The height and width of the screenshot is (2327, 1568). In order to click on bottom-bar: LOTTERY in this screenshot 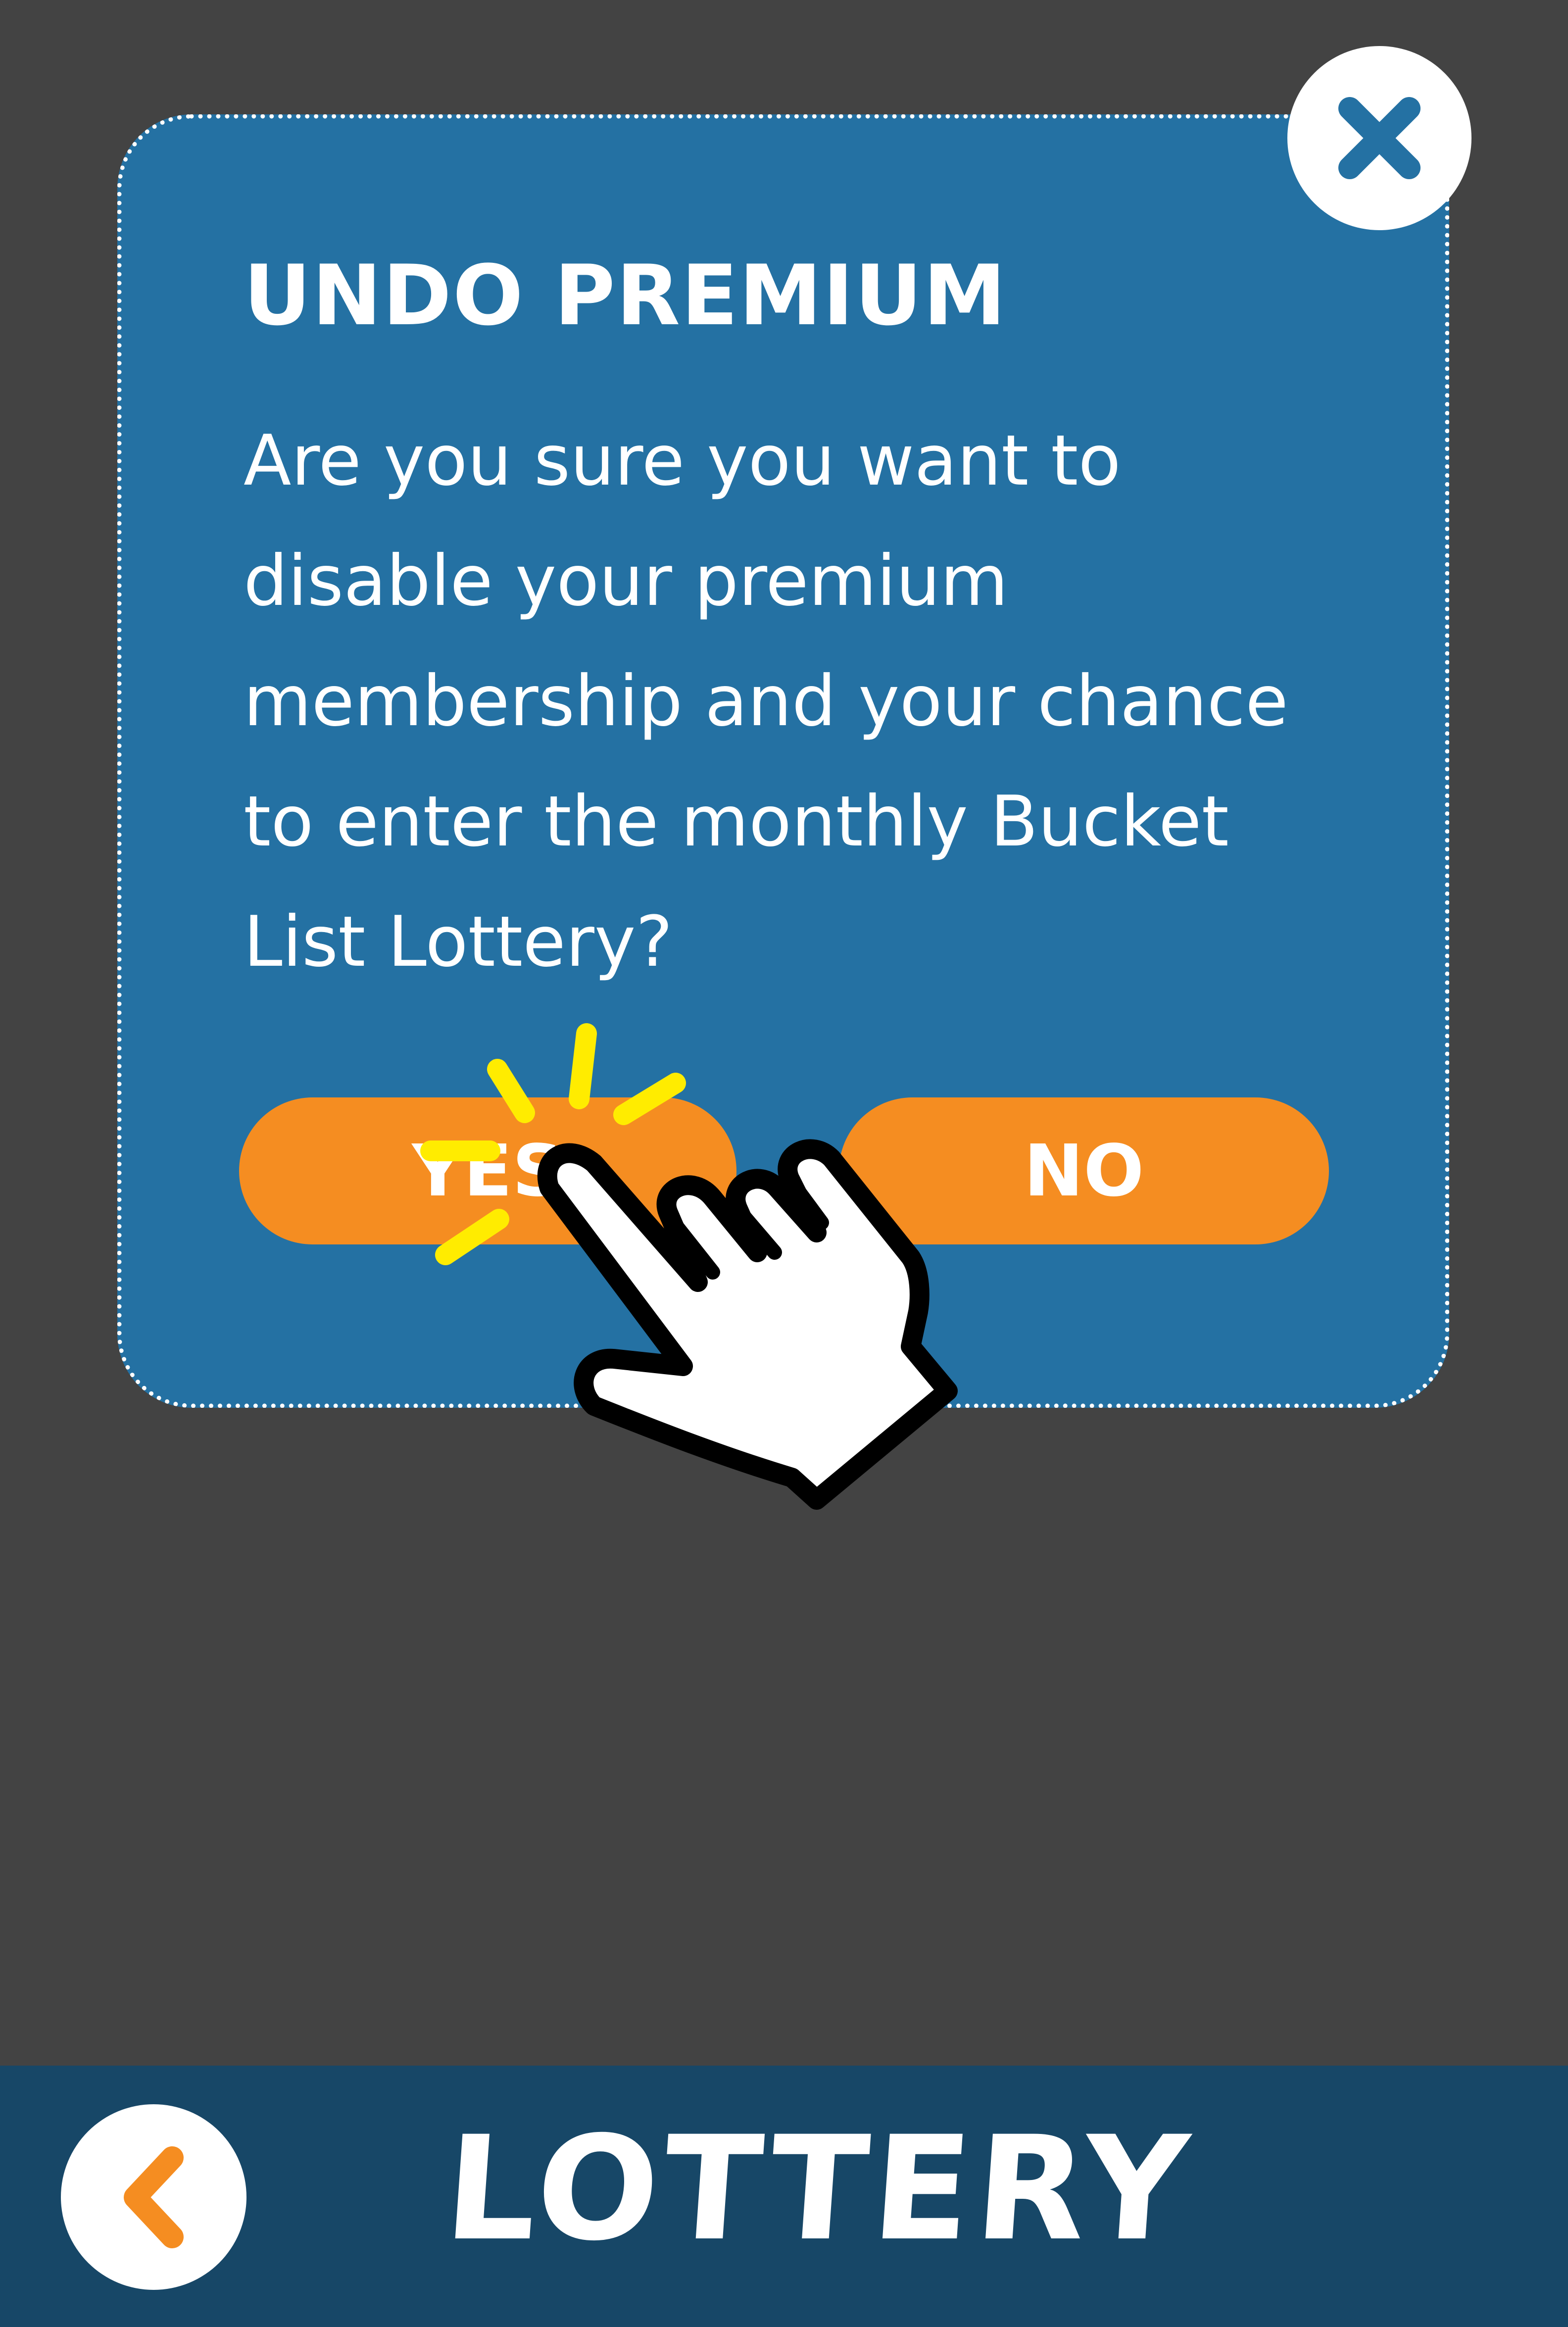, I will do `click(784, 2196)`.